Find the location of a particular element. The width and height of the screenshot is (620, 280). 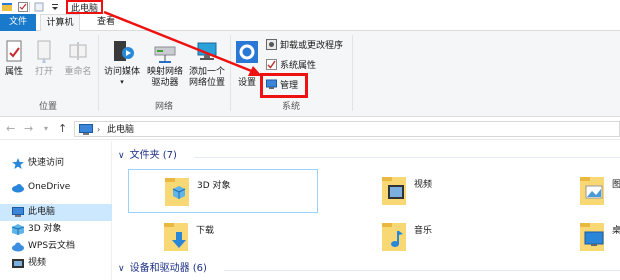

navigation-pane: 快速访问 OneDrive 此电脑 3D 对象 WPS云文档 视频 is located at coordinates (56, 210).